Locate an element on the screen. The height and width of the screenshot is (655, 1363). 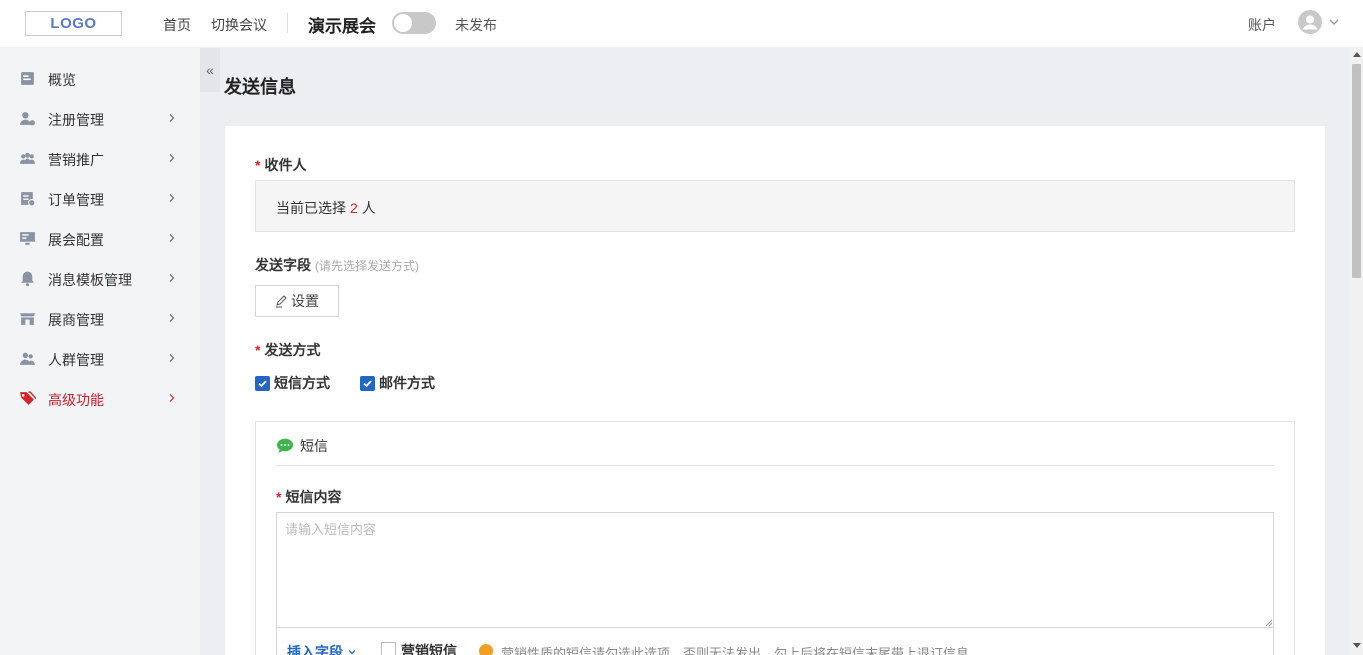
monitor-icon is located at coordinates (27, 238).